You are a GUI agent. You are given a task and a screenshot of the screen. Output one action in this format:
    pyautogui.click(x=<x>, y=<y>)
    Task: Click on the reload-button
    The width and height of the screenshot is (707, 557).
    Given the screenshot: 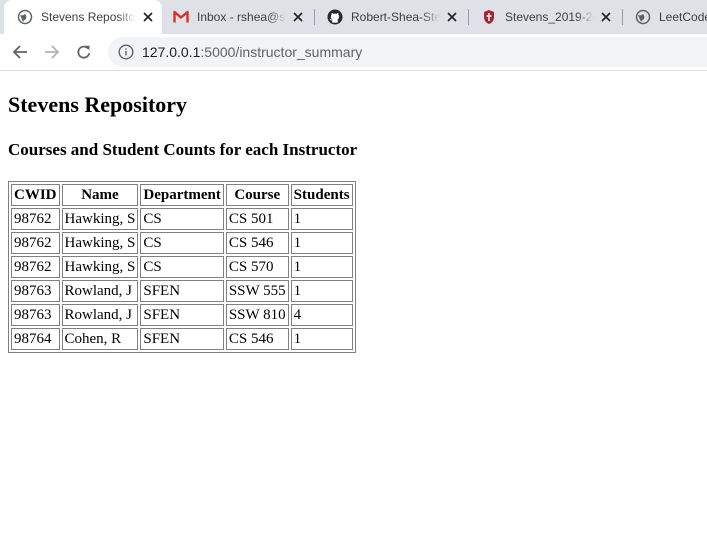 What is the action you would take?
    pyautogui.click(x=84, y=52)
    